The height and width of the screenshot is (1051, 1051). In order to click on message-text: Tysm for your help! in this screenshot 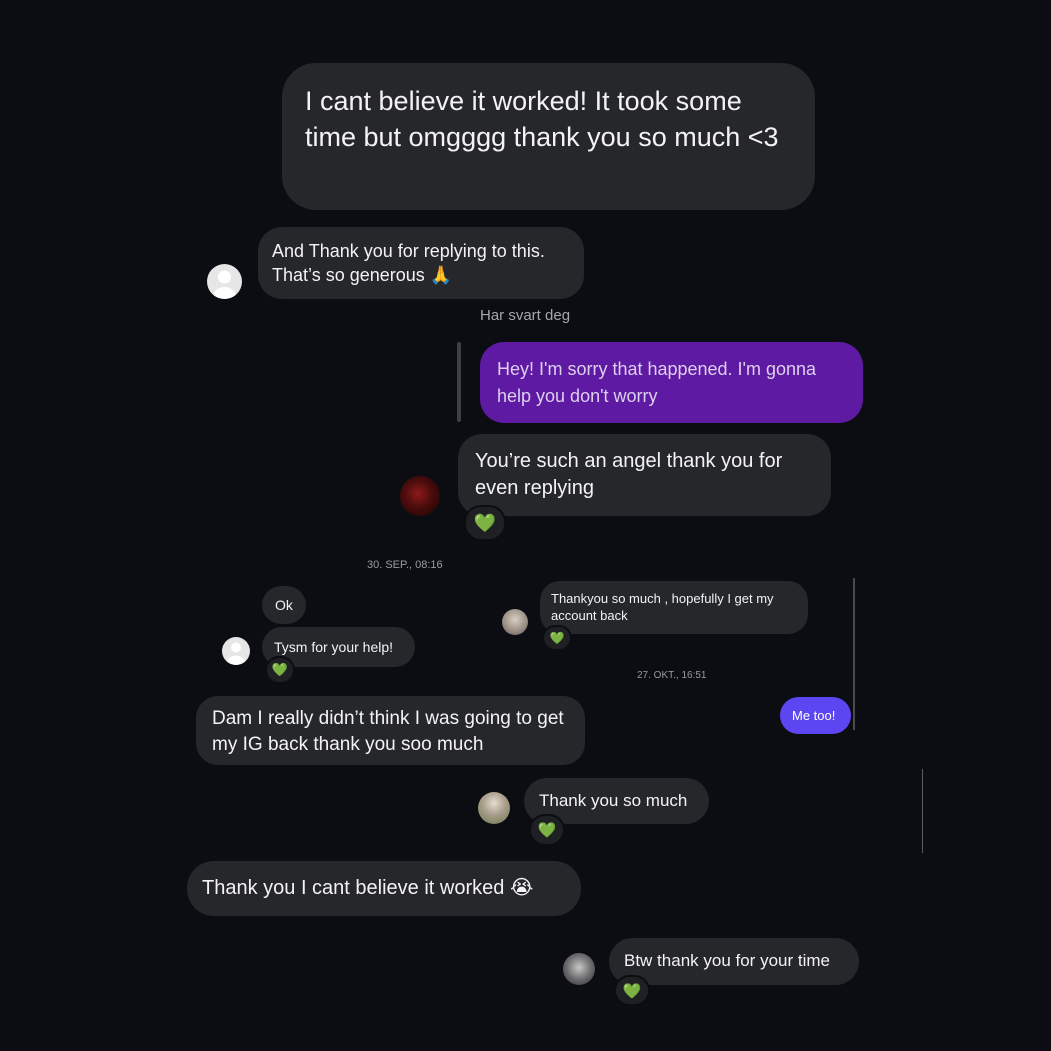, I will do `click(334, 647)`.